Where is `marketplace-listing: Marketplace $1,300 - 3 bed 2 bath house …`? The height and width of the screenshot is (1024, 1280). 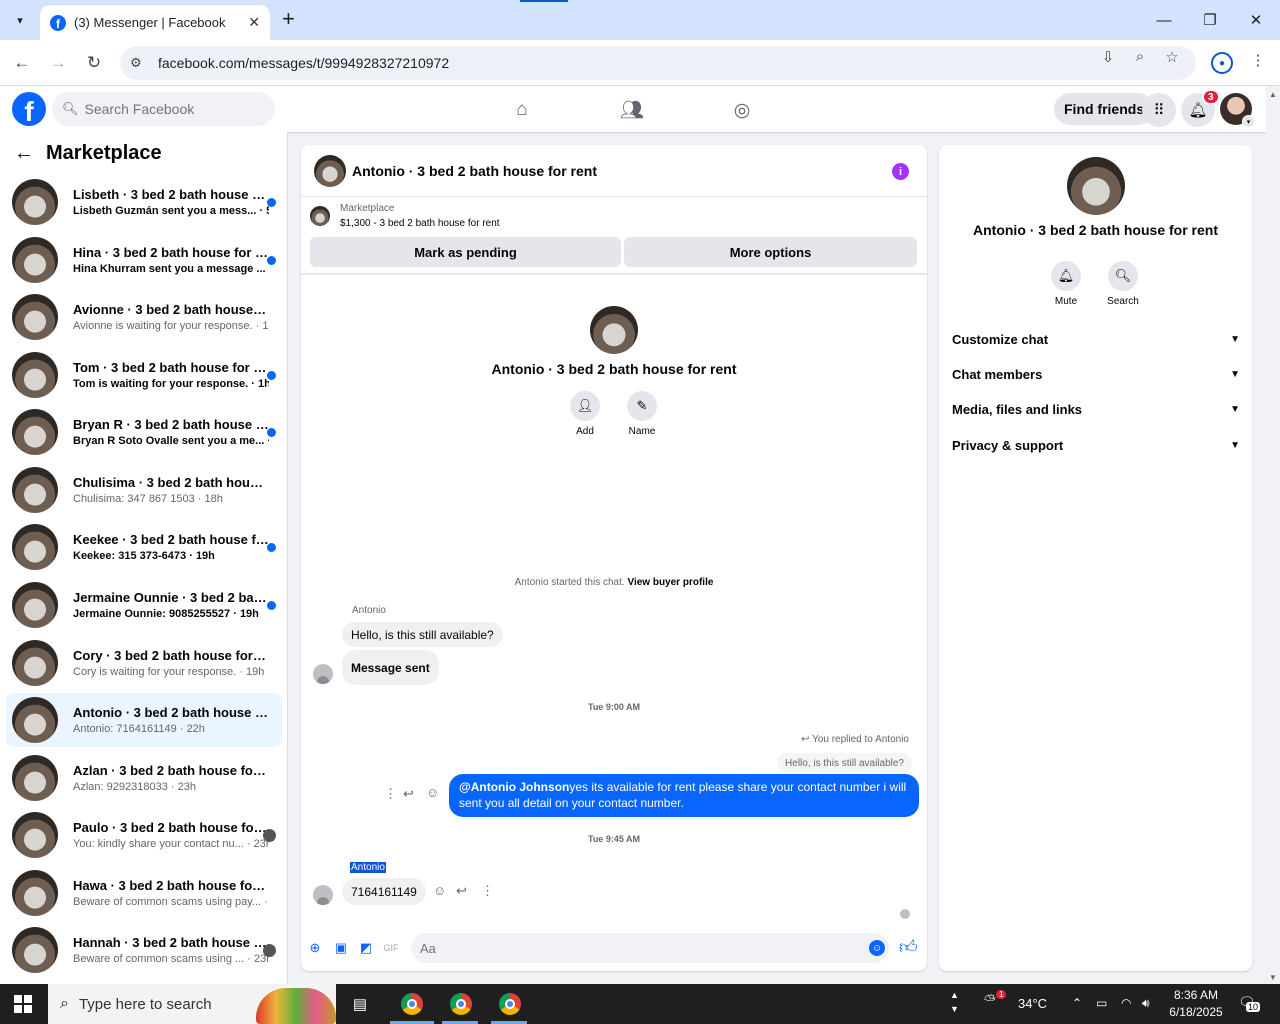
marketplace-listing: Marketplace $1,300 - 3 bed 2 bath house … is located at coordinates (405, 216).